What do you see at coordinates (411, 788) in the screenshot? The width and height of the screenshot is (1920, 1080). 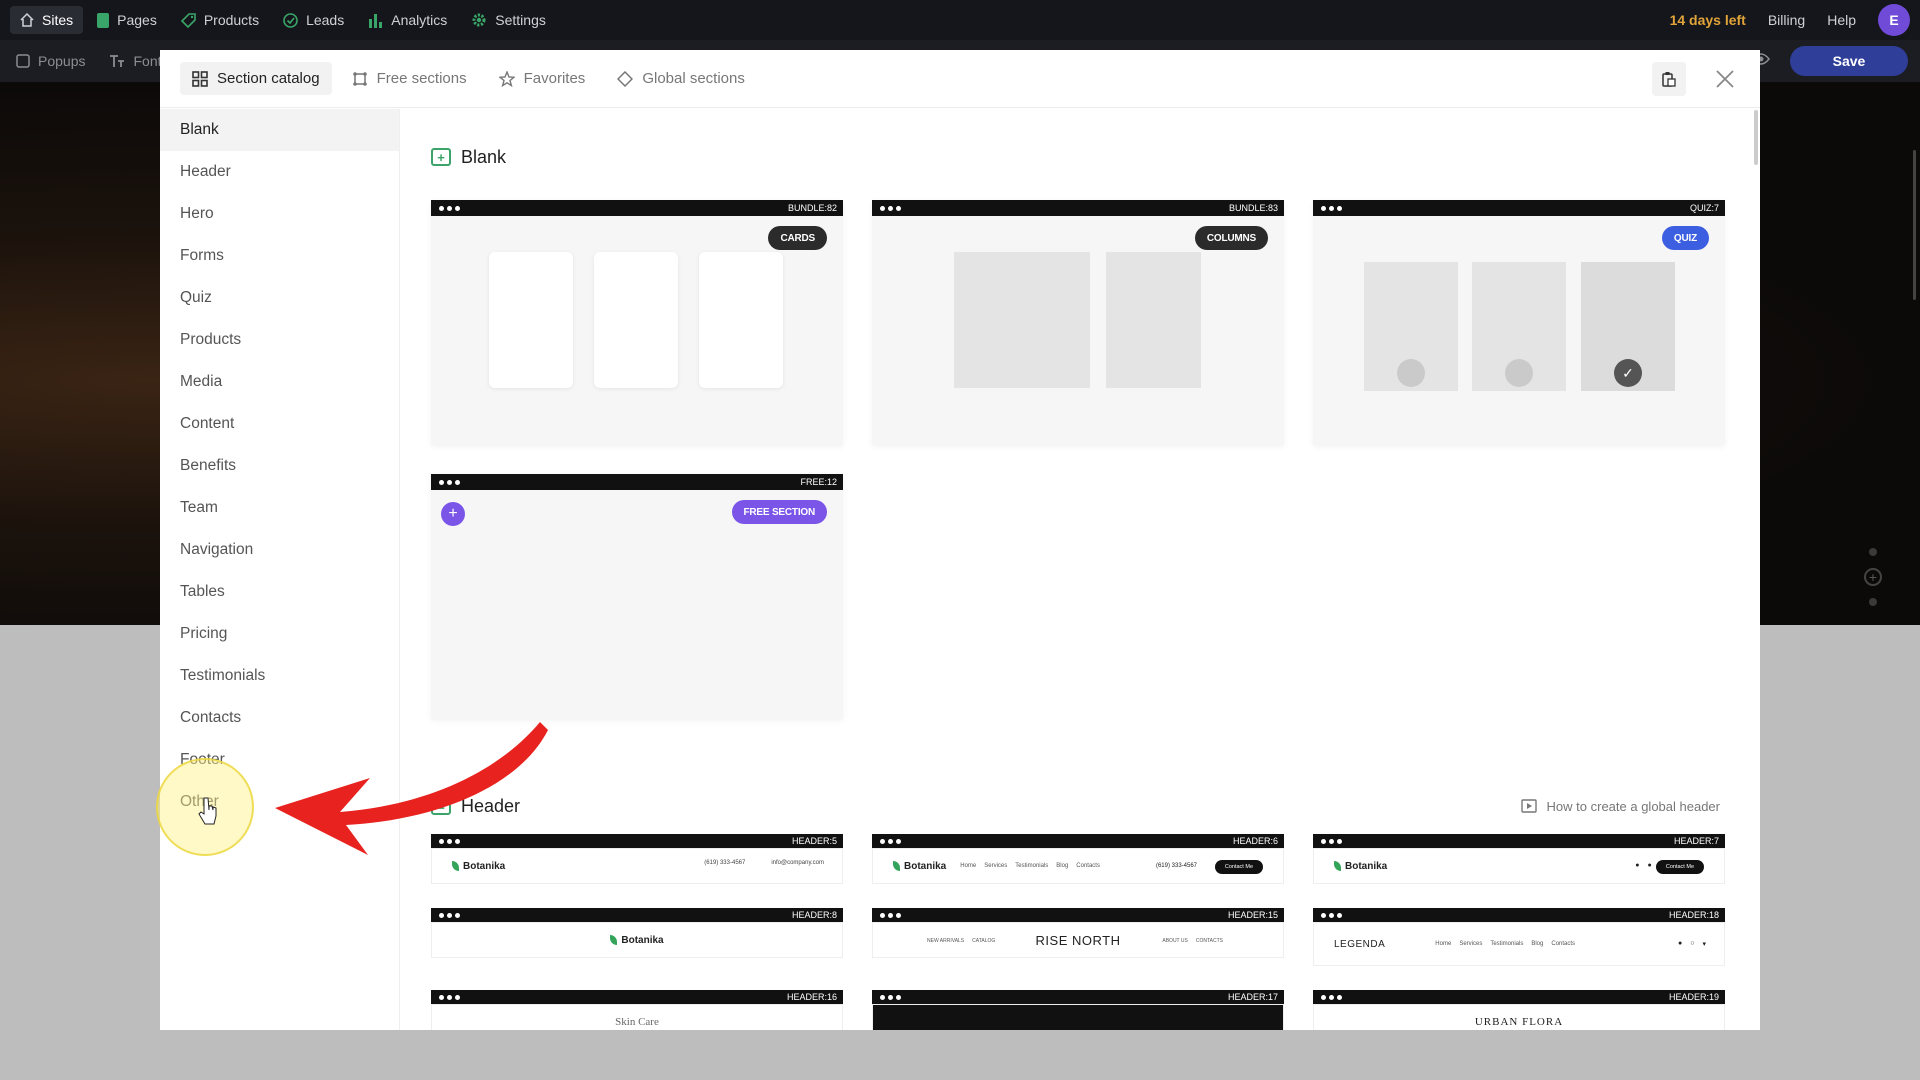 I see `red-arrow-icon` at bounding box center [411, 788].